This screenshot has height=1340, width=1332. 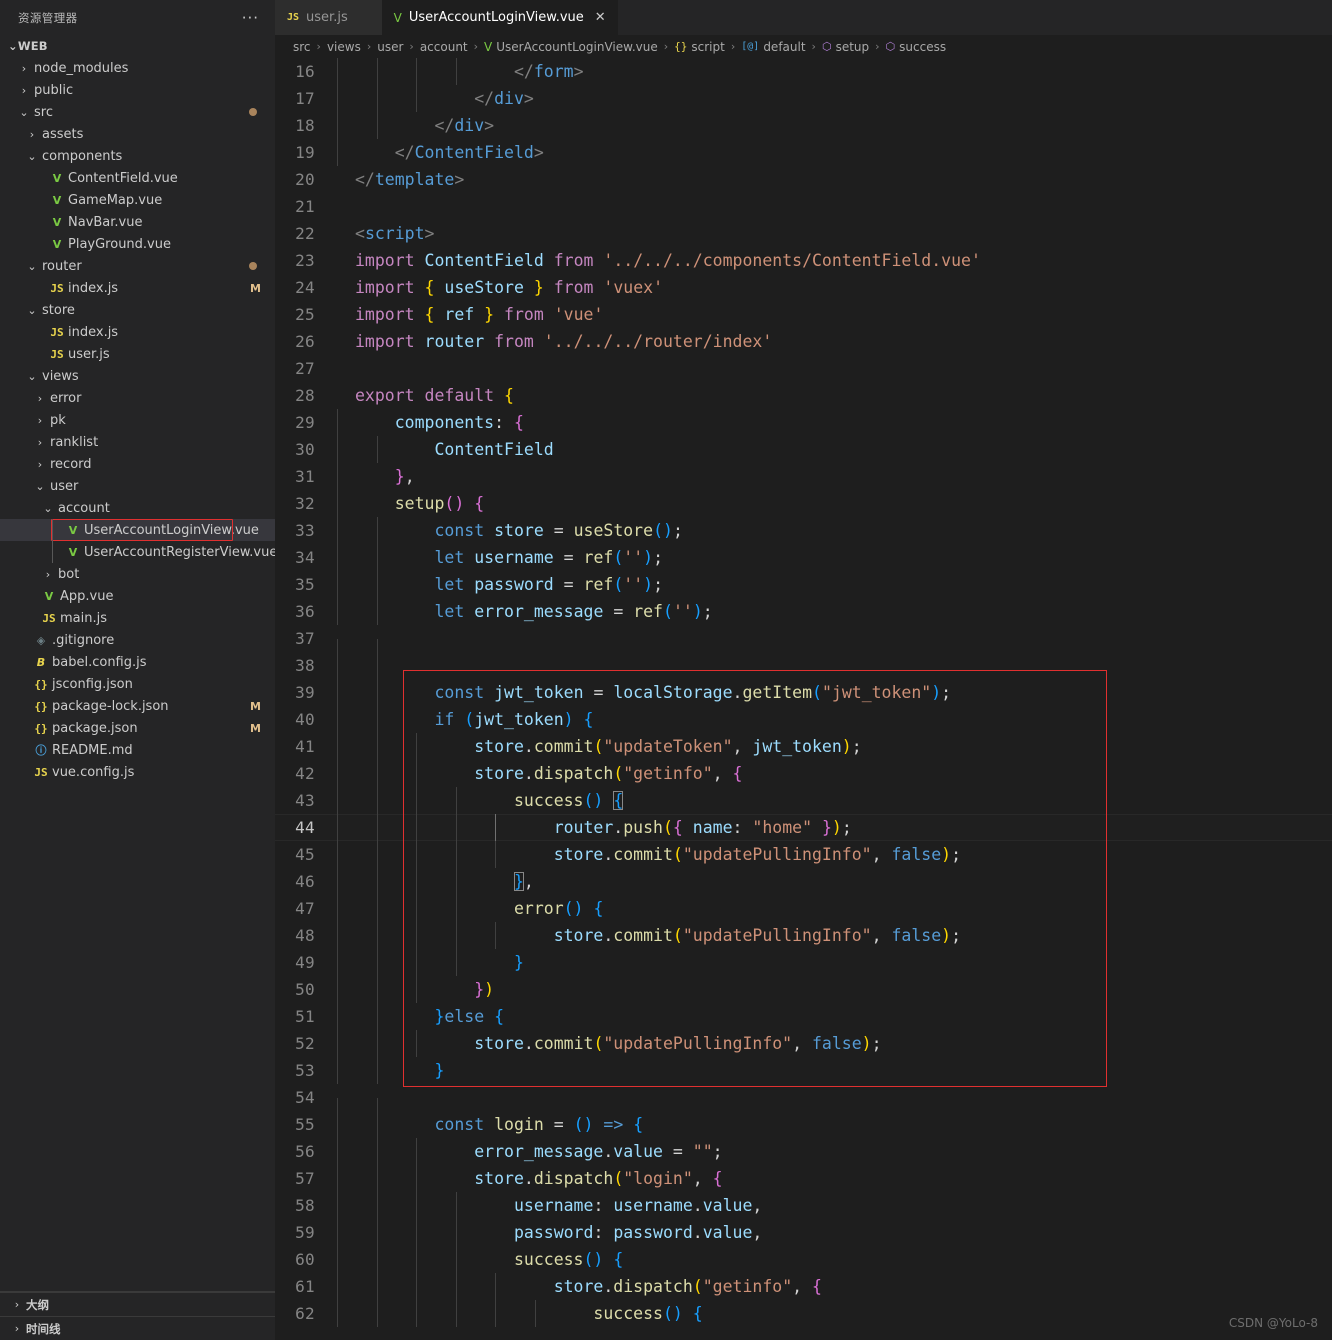 What do you see at coordinates (803, 908) in the screenshot?
I see `code-line: 47 error() {` at bounding box center [803, 908].